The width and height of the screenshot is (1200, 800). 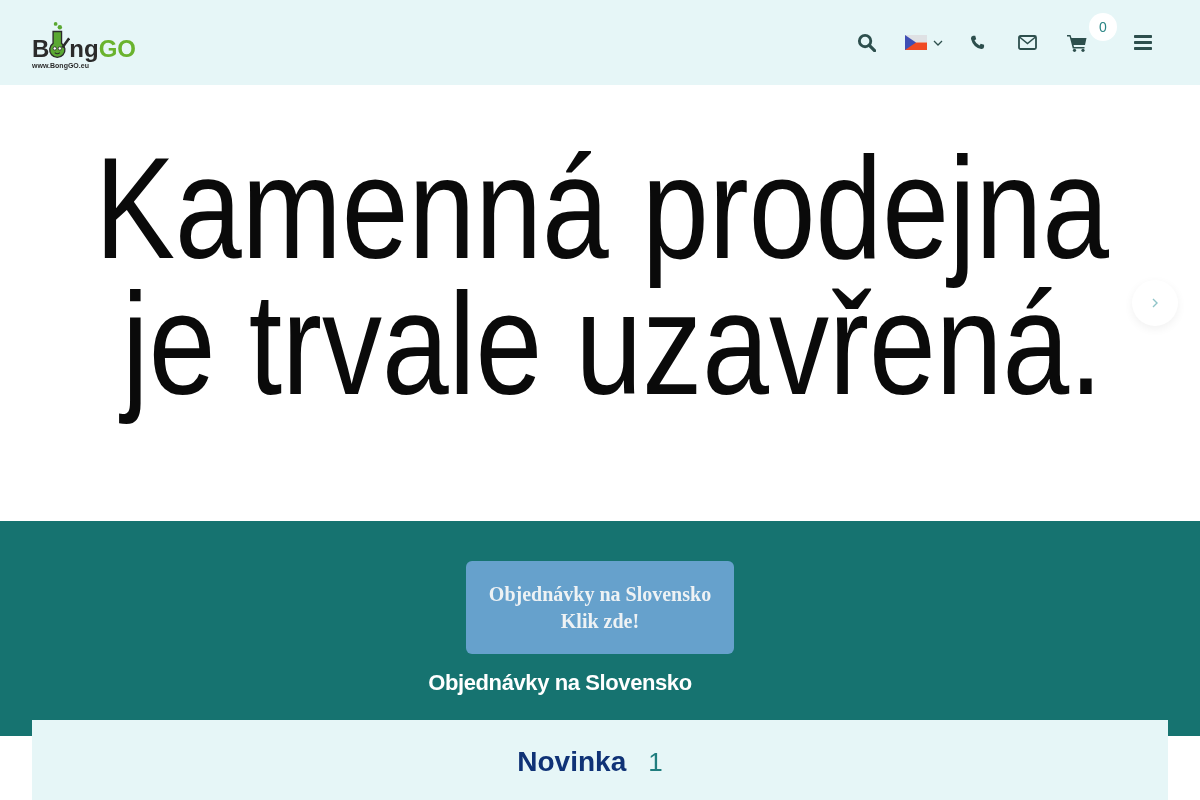 What do you see at coordinates (1077, 42) in the screenshot?
I see `cart-icon` at bounding box center [1077, 42].